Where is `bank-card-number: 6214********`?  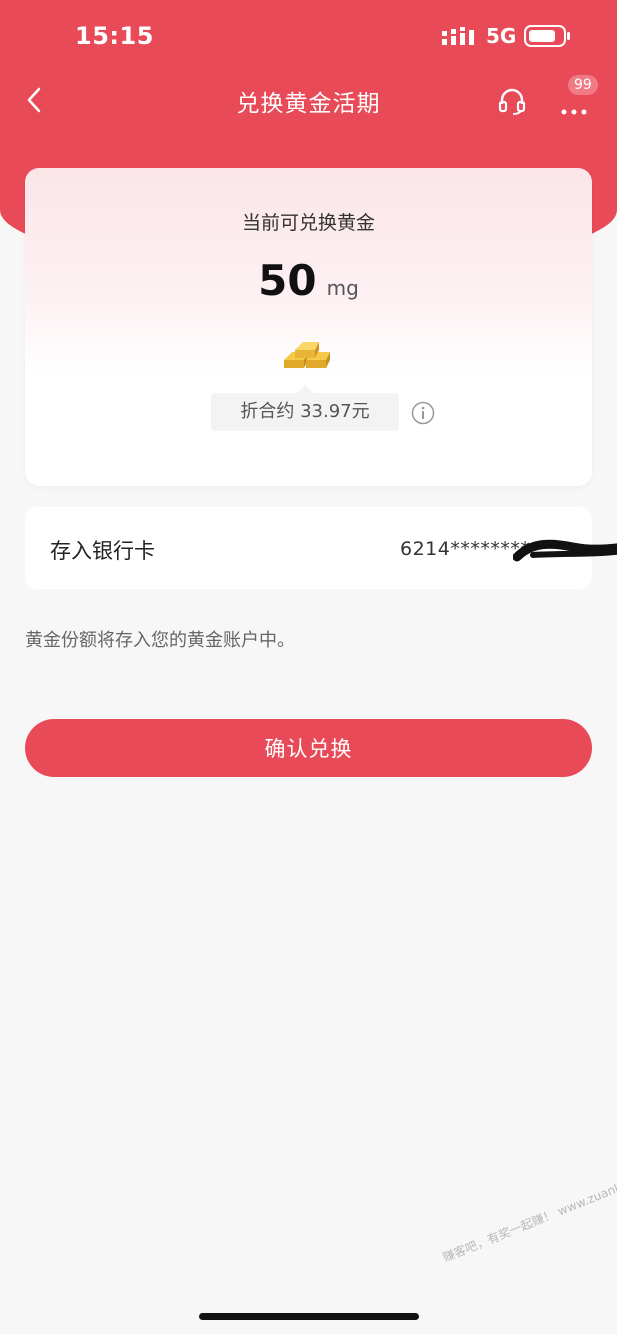
bank-card-number: 6214******** is located at coordinates (465, 549).